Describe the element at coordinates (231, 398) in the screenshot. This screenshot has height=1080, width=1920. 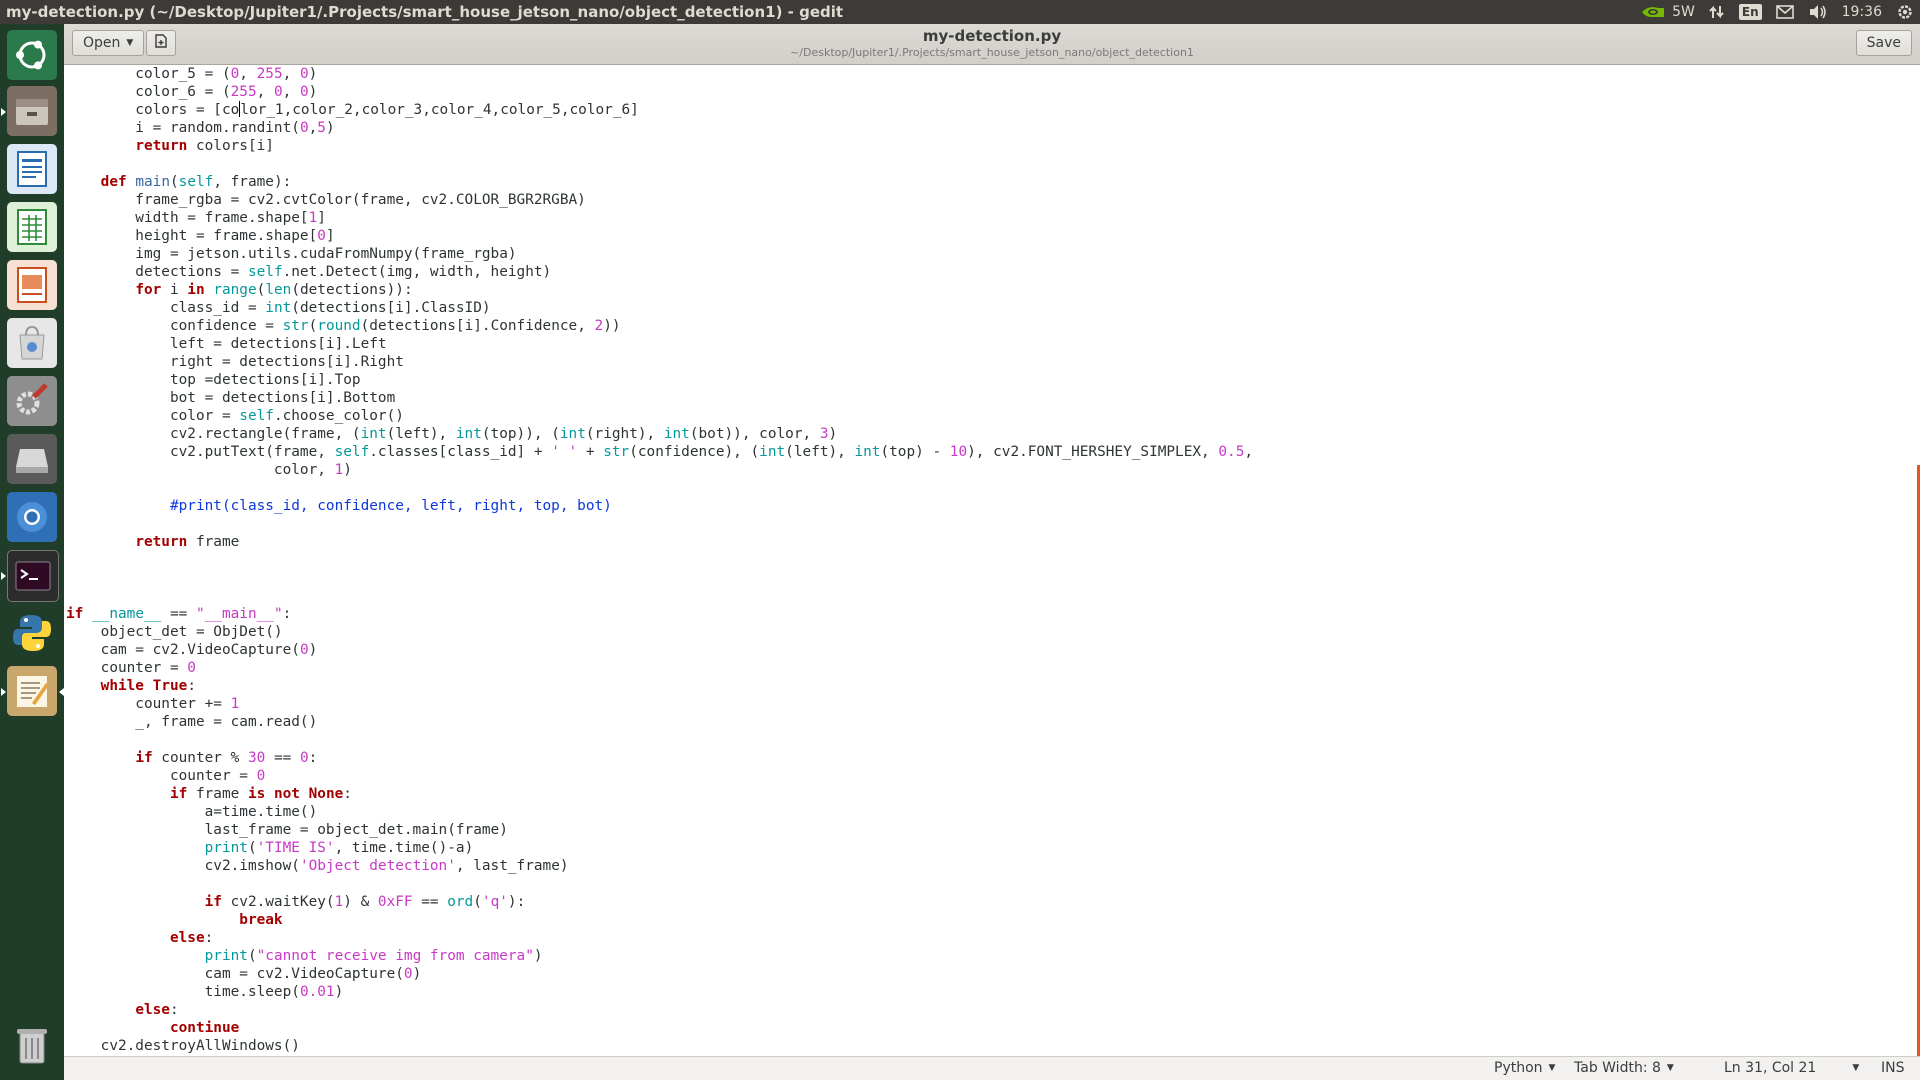
I see `code-line: bot = detections[i].Bottom` at that location.